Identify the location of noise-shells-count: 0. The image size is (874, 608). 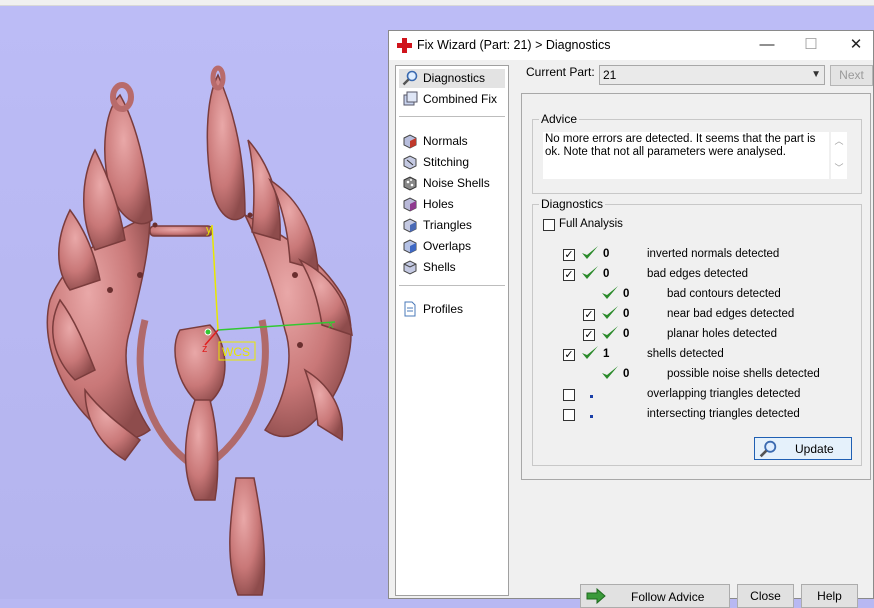
(626, 374).